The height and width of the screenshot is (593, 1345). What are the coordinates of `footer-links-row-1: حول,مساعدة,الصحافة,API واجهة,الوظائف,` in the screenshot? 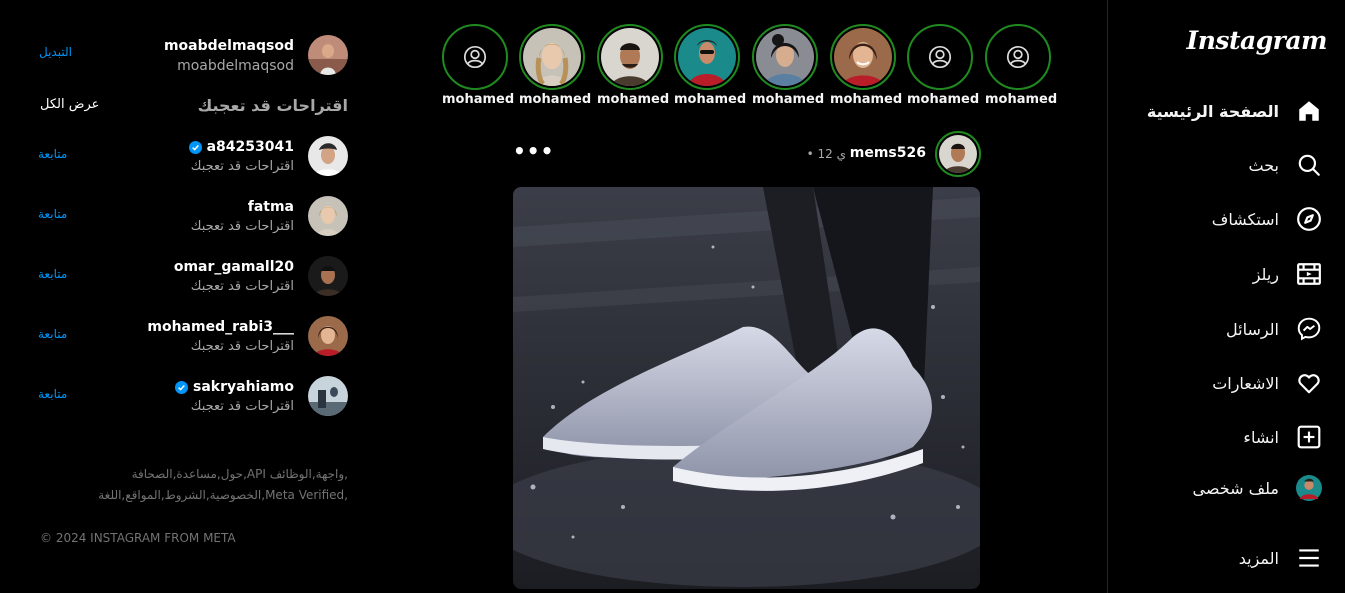 It's located at (240, 474).